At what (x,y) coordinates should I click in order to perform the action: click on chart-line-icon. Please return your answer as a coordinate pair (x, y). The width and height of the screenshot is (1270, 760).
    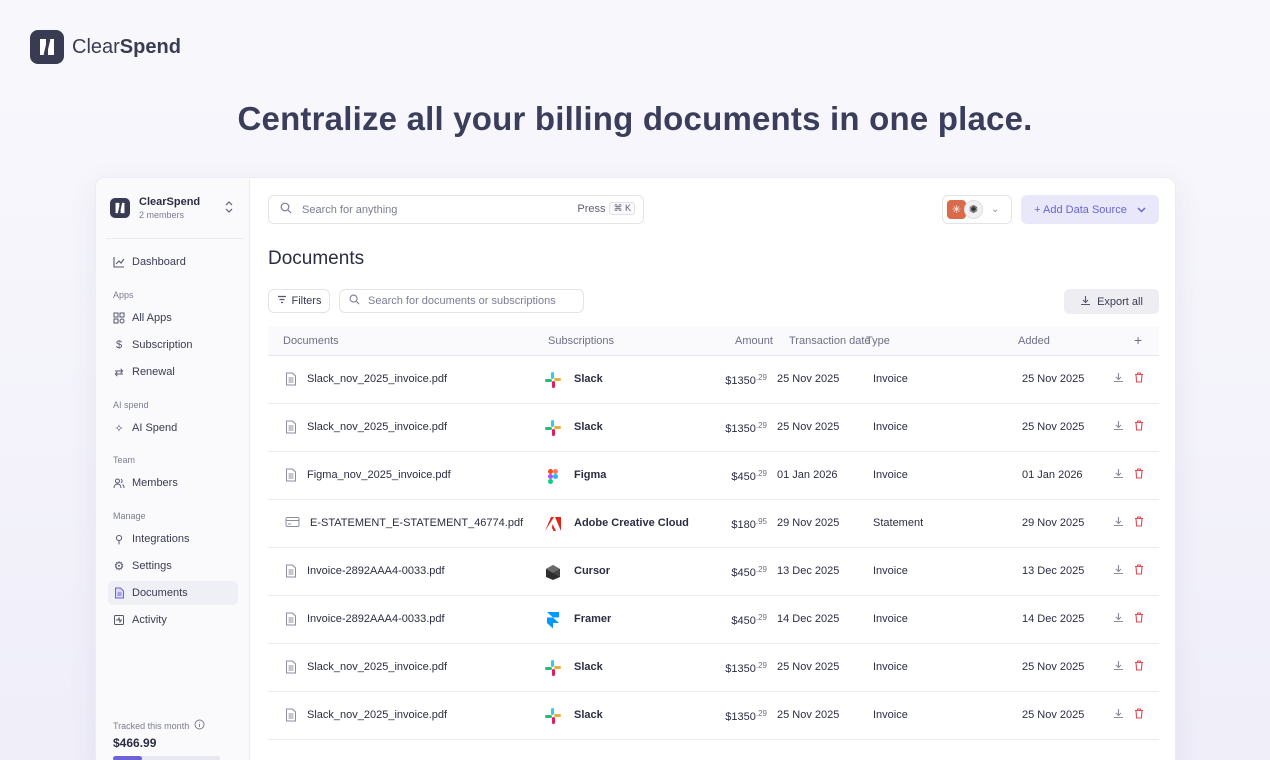
    Looking at the image, I should click on (119, 262).